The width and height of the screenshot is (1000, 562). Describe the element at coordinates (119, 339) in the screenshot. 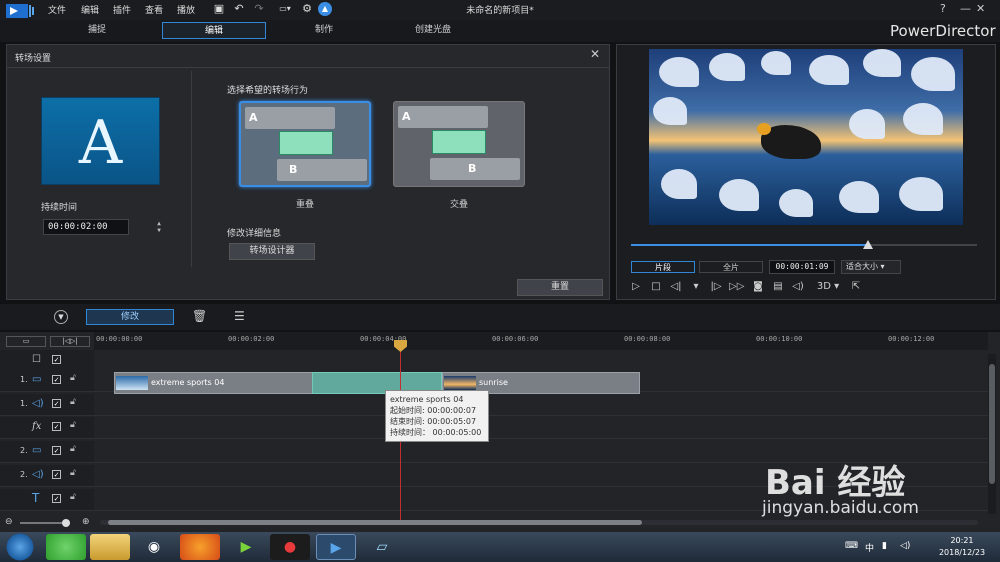

I see `tick-label: 00:00:00:00` at that location.